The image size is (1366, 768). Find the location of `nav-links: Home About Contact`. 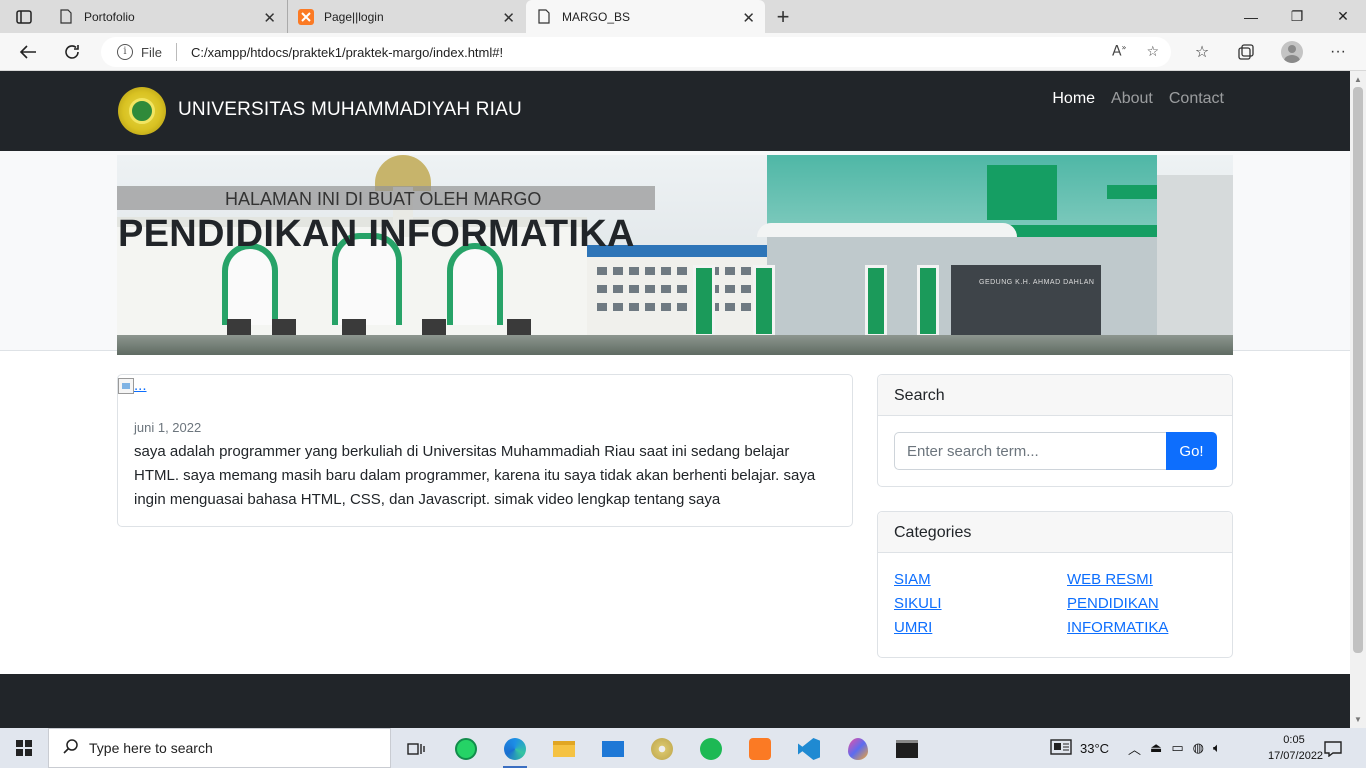

nav-links: Home About Contact is located at coordinates (1138, 99).